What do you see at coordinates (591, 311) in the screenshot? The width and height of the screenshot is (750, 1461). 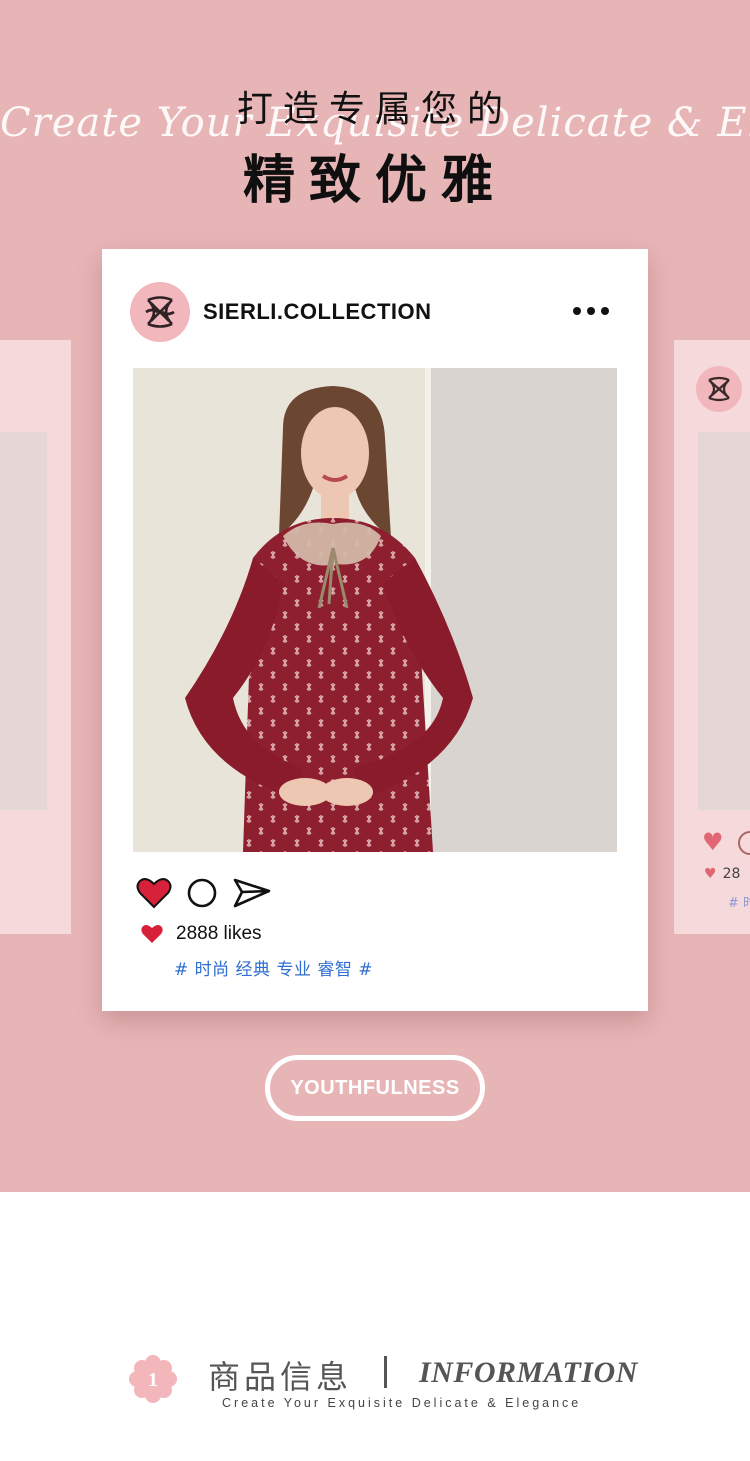 I see `more-icon` at bounding box center [591, 311].